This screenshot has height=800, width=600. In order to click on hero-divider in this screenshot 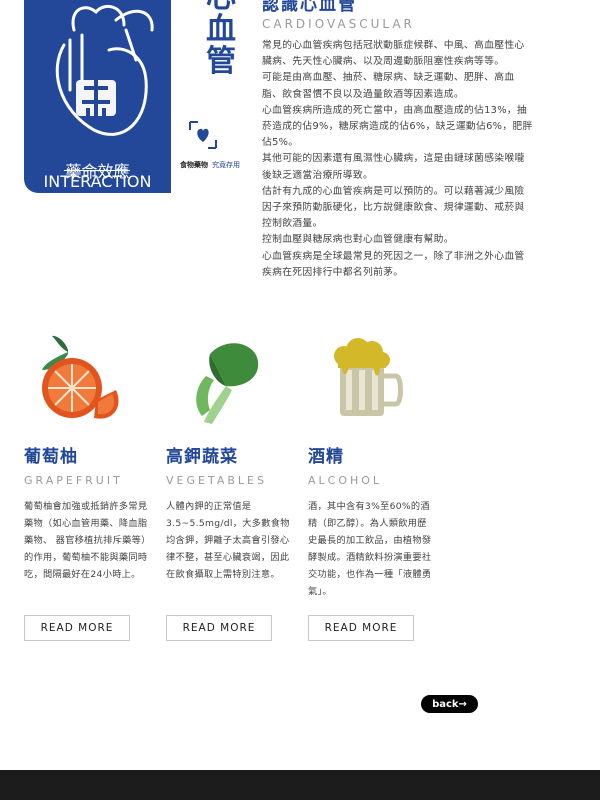, I will do `click(97, 170)`.